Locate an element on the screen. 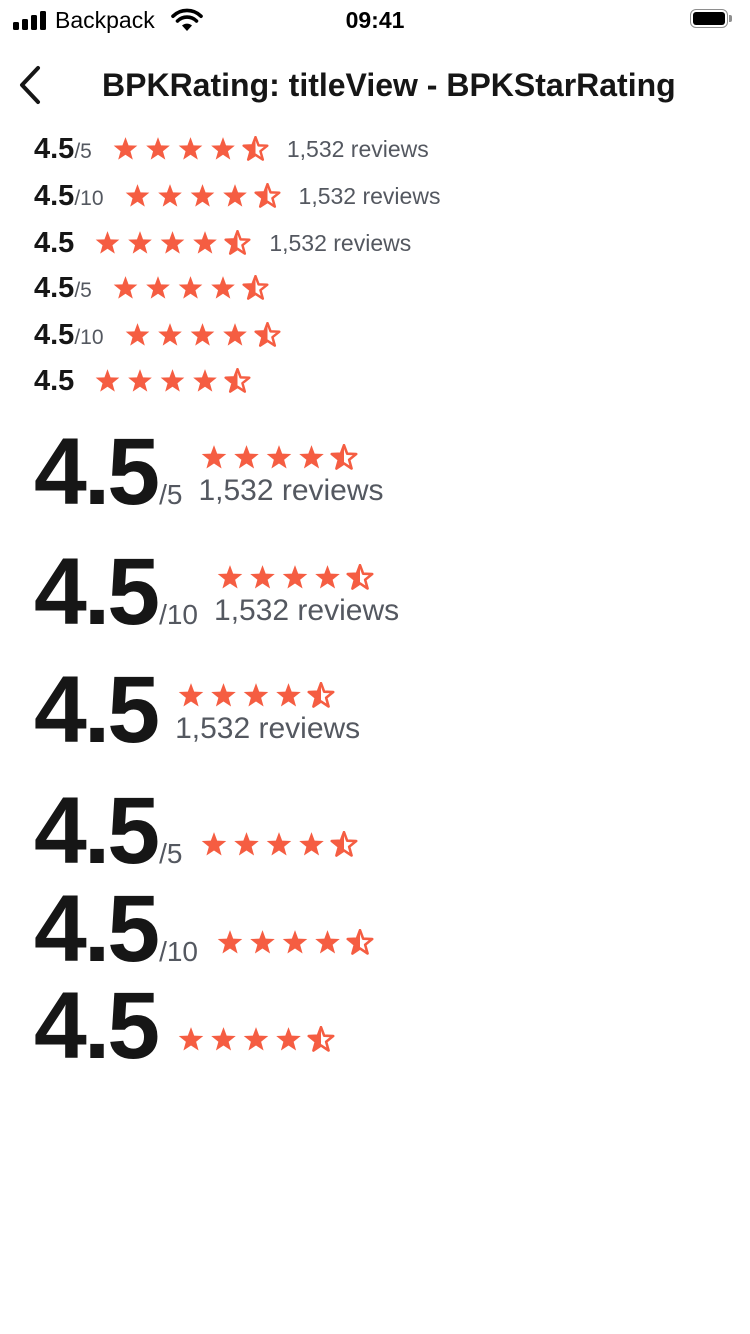 This screenshot has height=1334, width=750. status-bar: Backpack 09:41 is located at coordinates (375, 20).